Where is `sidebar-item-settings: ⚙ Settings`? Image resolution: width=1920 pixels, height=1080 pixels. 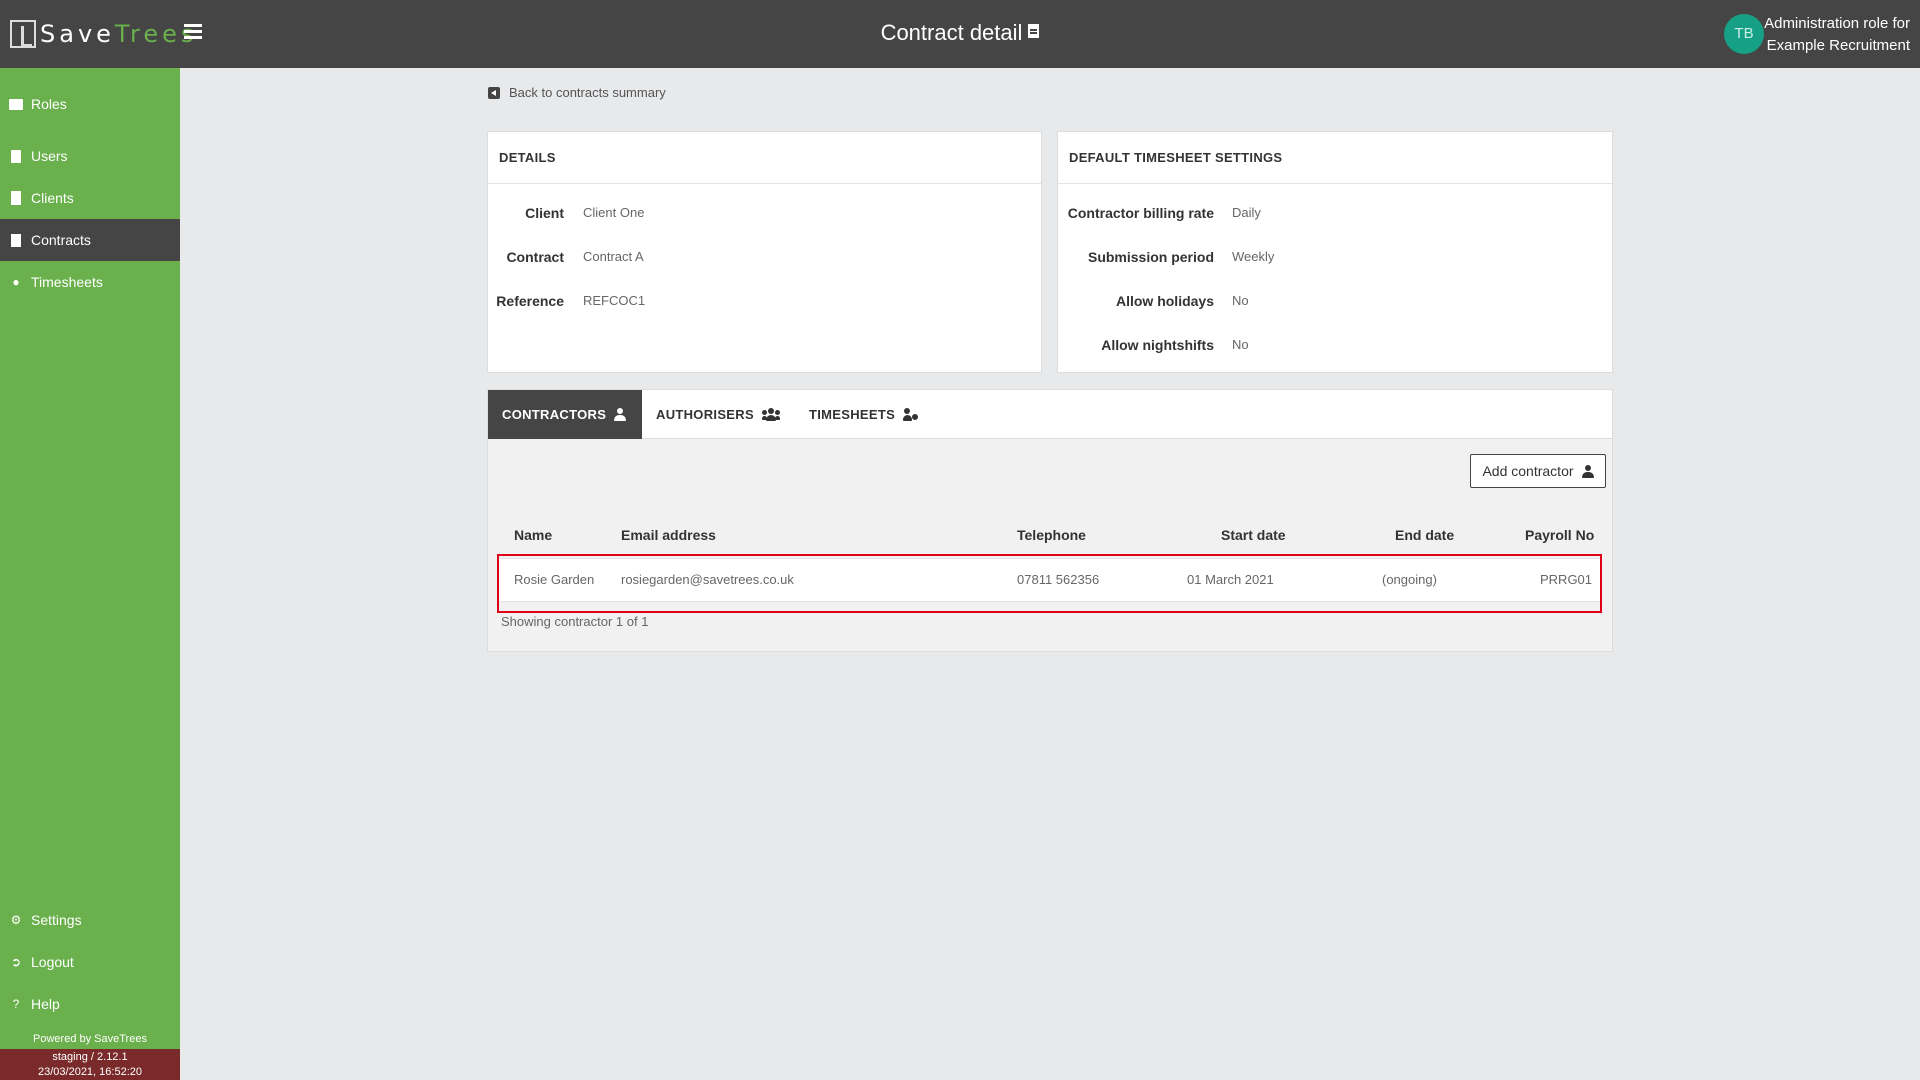 sidebar-item-settings: ⚙ Settings is located at coordinates (90, 920).